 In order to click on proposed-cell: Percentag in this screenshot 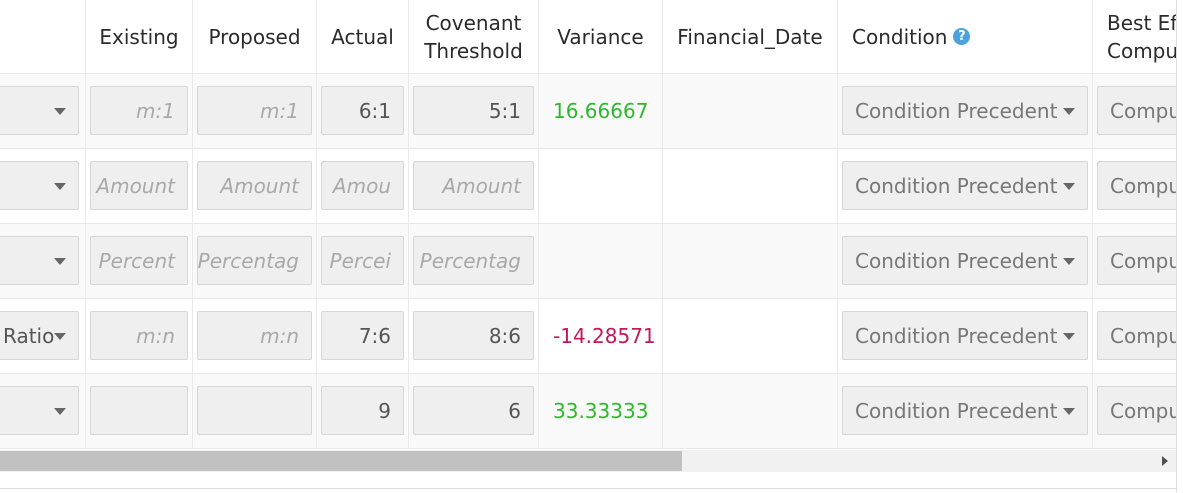, I will do `click(255, 261)`.